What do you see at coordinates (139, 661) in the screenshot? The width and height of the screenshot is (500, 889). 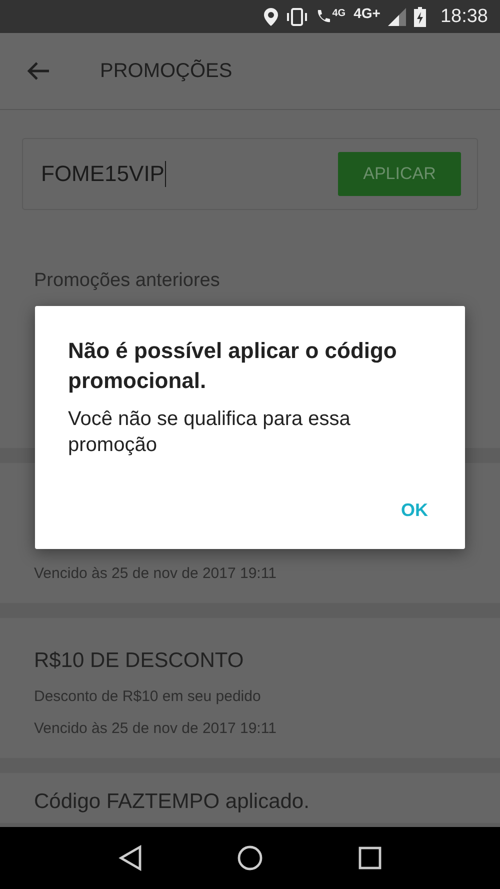 I see `promotion-title: R$10 DE DESCONTO` at bounding box center [139, 661].